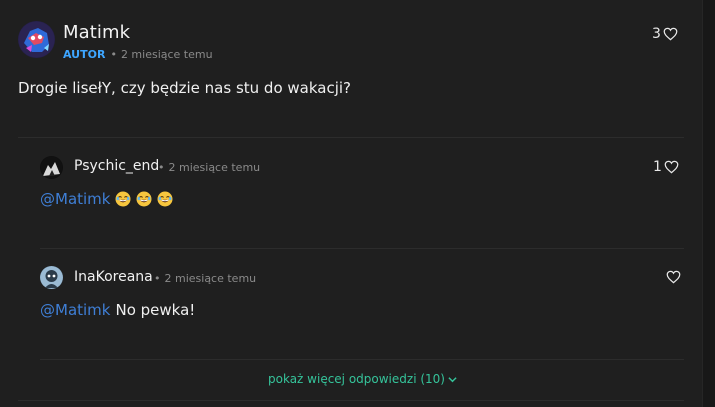  I want to click on reply-text: @Matimk No pewka!, so click(117, 310).